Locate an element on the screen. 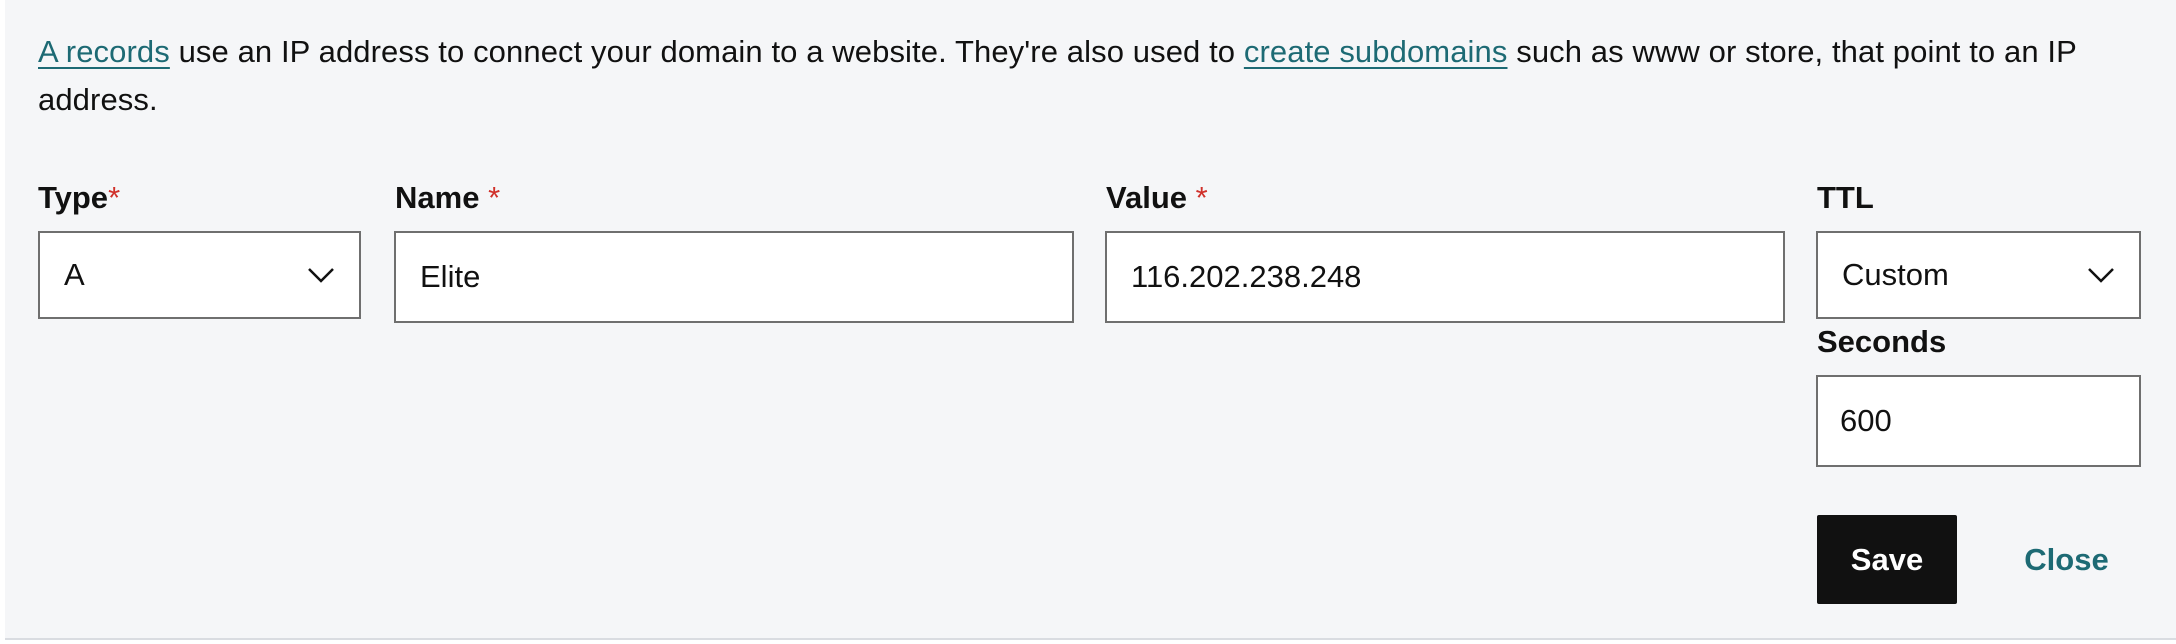 Image resolution: width=2176 pixels, height=644 pixels. type-required-mark: * is located at coordinates (114, 197).